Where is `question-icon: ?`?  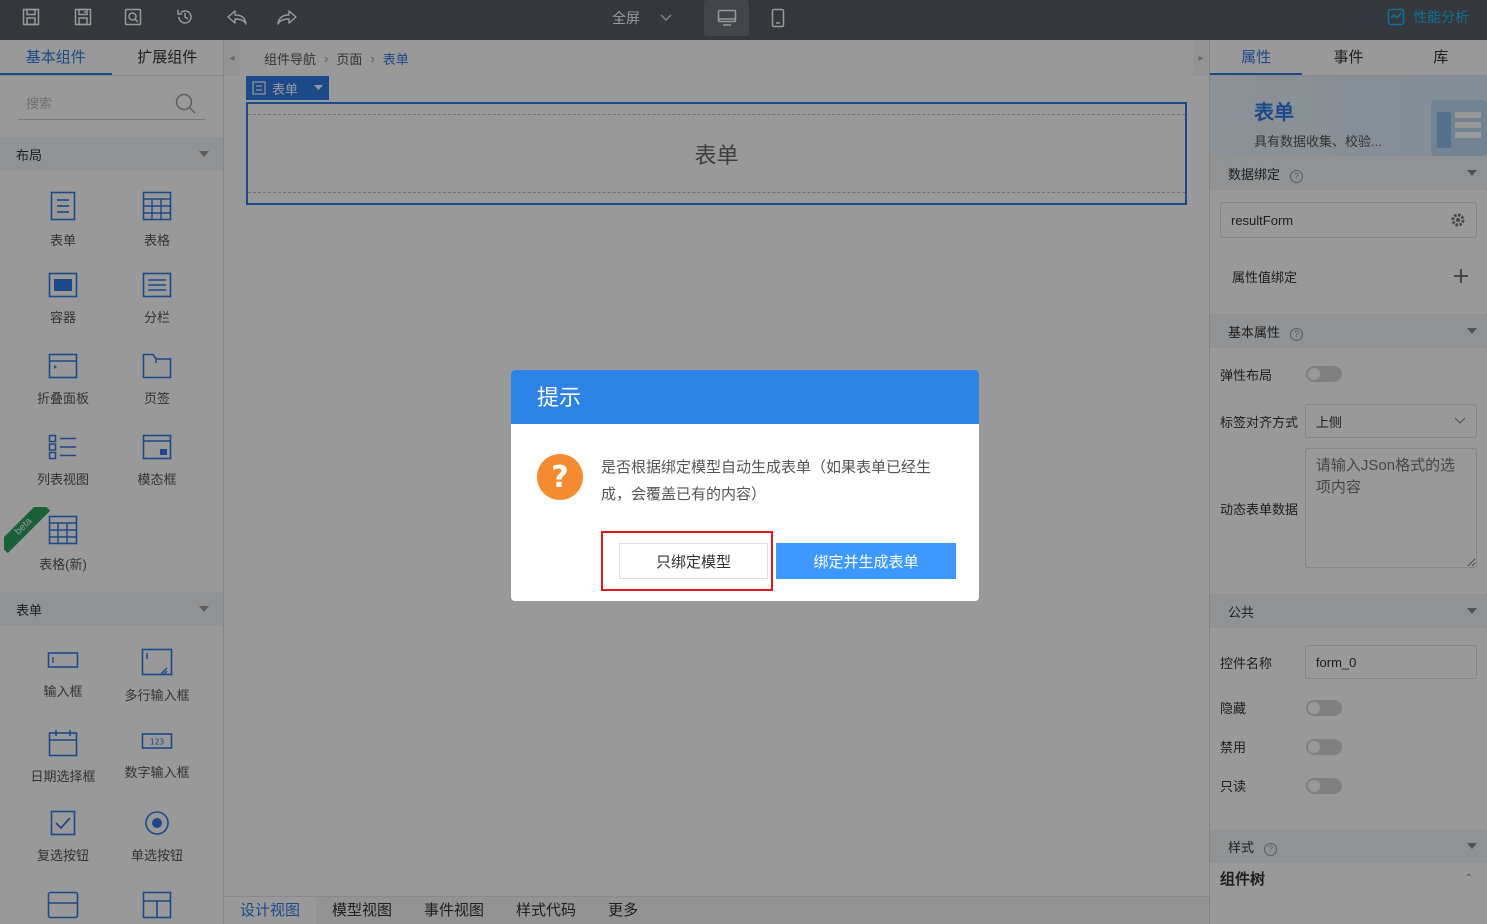 question-icon: ? is located at coordinates (560, 481).